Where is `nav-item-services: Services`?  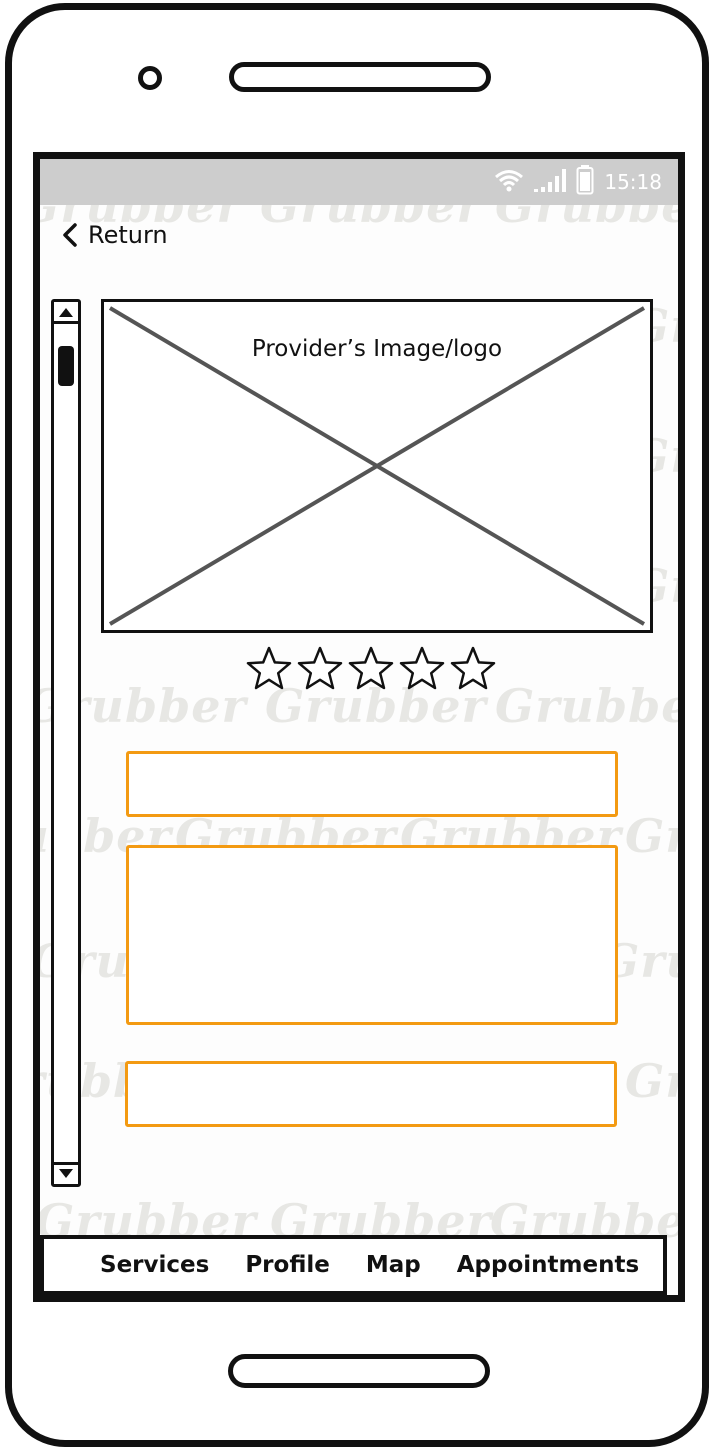 nav-item-services: Services is located at coordinates (154, 1265).